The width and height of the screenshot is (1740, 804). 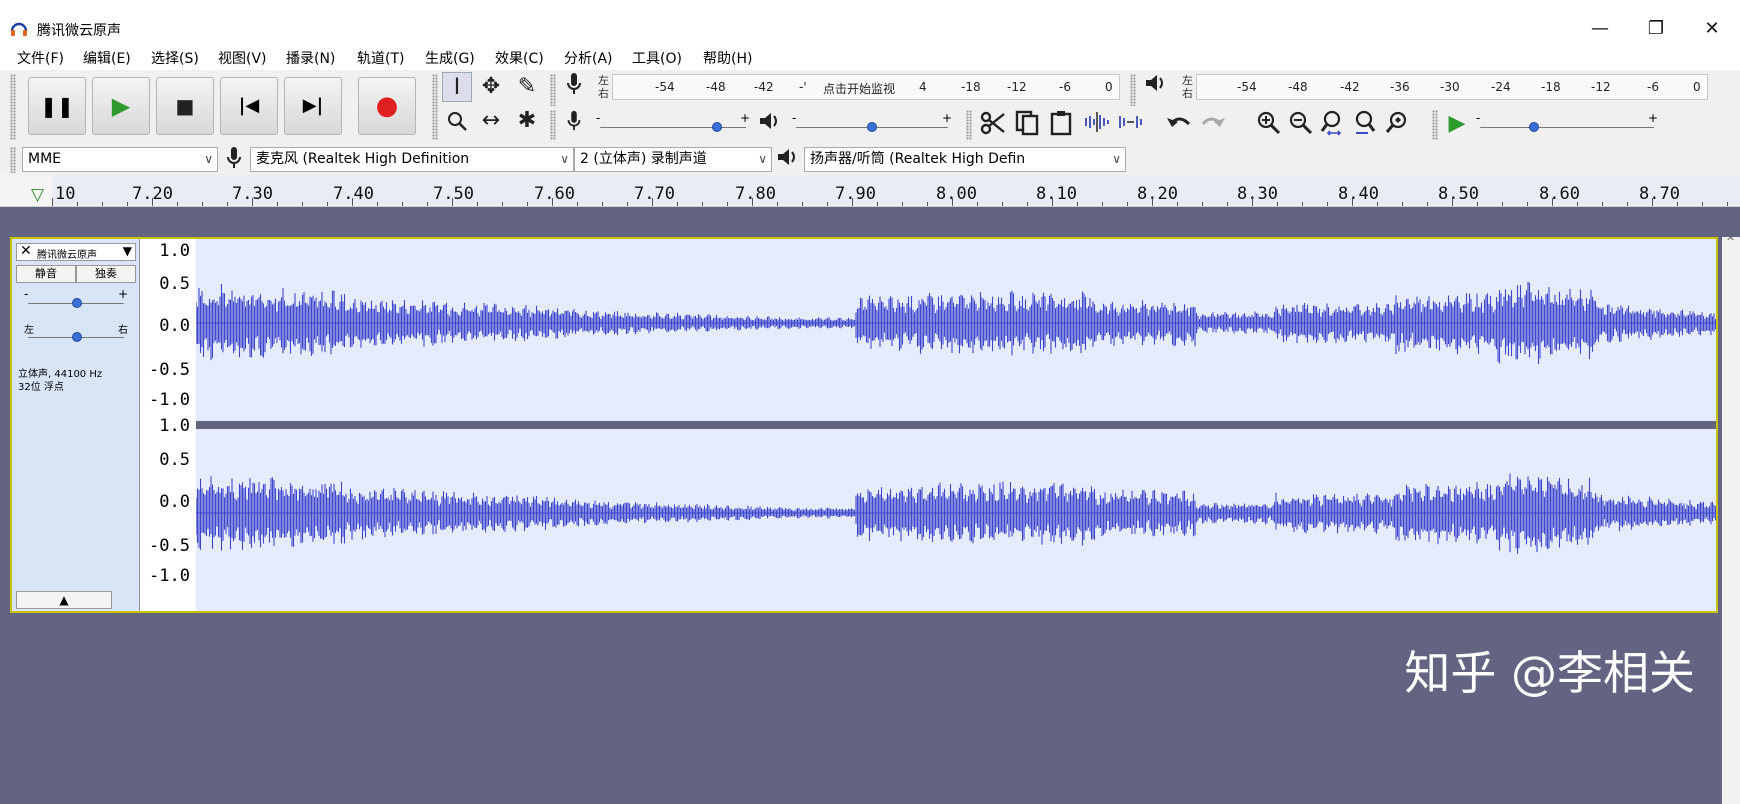 I want to click on meter-tick: -54, so click(x=665, y=87).